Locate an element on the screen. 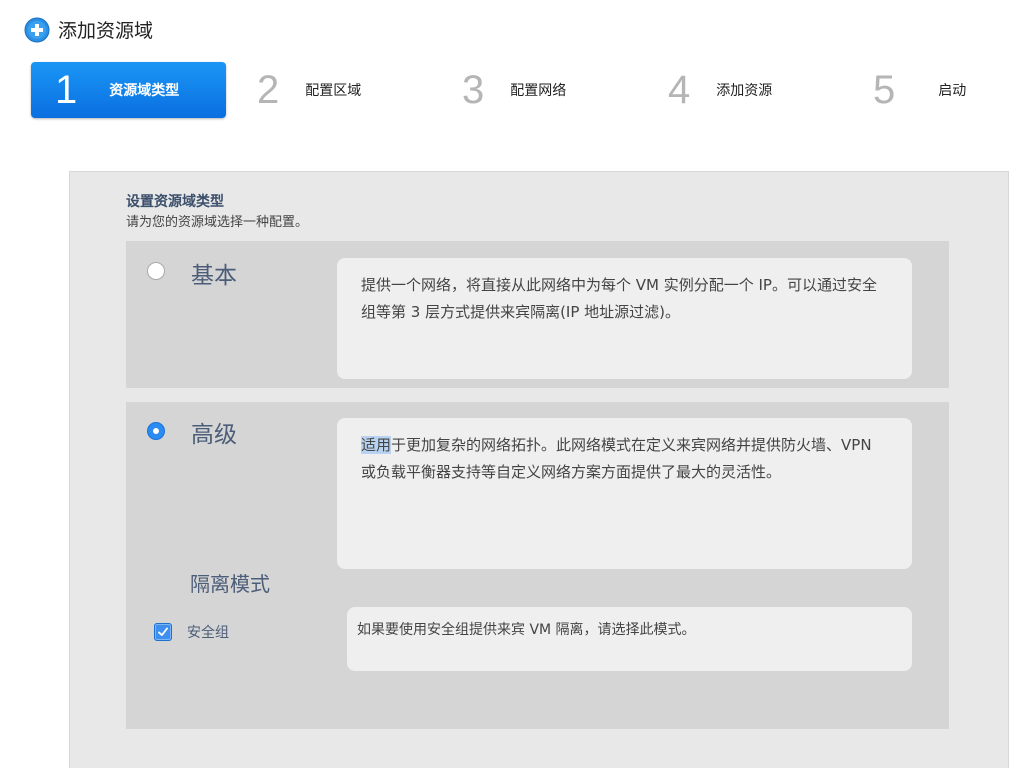 Image resolution: width=1014 pixels, height=768 pixels. check-icon is located at coordinates (163, 631).